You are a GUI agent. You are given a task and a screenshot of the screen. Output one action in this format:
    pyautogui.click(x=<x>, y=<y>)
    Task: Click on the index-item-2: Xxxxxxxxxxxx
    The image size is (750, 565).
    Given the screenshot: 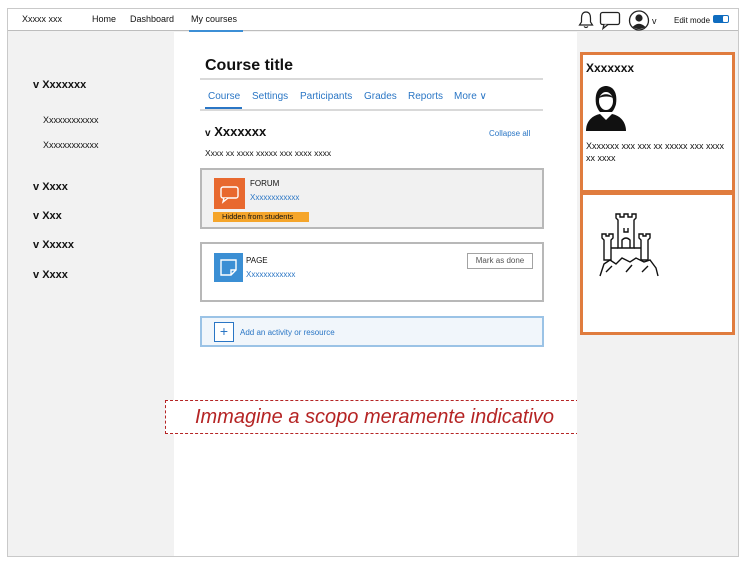 What is the action you would take?
    pyautogui.click(x=71, y=145)
    